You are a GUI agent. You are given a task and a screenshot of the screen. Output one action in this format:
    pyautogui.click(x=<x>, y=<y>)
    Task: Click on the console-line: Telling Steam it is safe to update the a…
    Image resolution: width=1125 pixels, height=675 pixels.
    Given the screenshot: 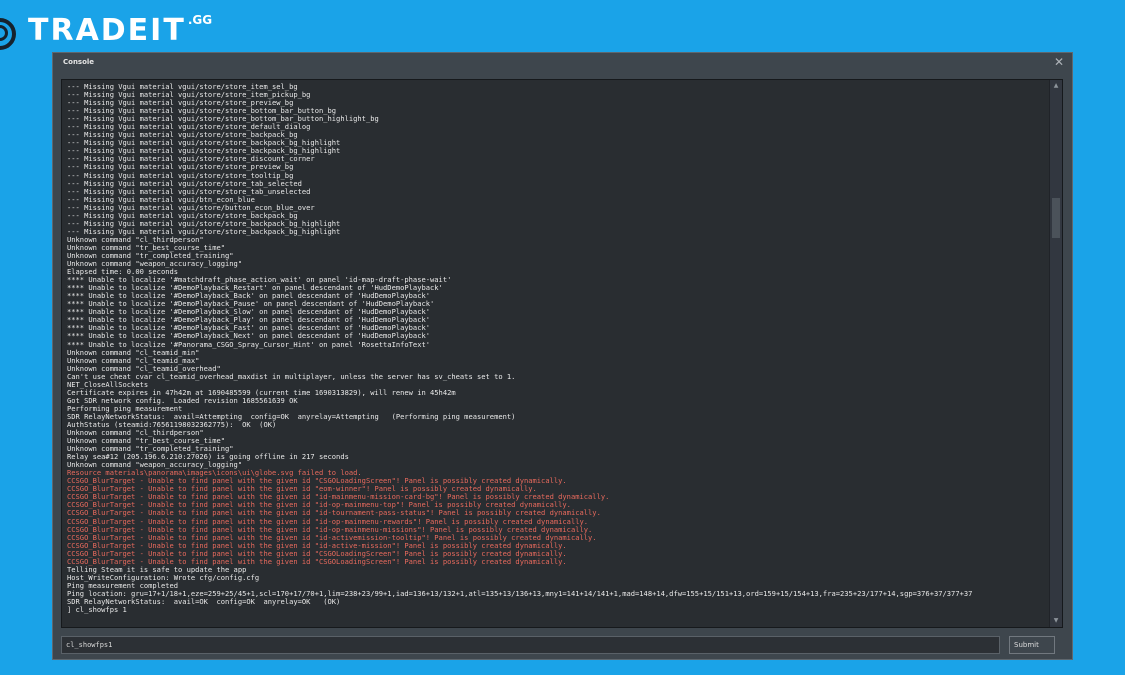 What is the action you would take?
    pyautogui.click(x=157, y=569)
    